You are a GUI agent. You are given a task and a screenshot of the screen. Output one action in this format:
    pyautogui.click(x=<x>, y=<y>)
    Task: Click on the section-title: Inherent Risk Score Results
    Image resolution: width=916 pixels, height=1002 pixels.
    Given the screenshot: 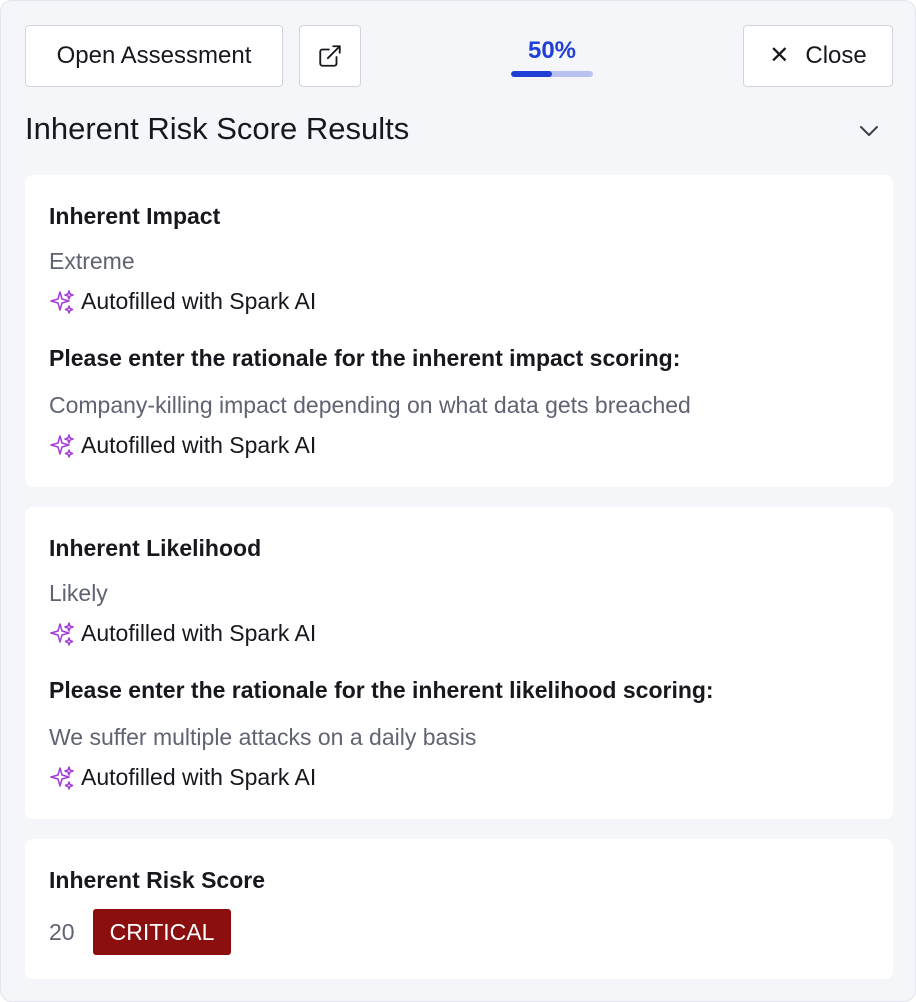 What is the action you would take?
    pyautogui.click(x=217, y=128)
    